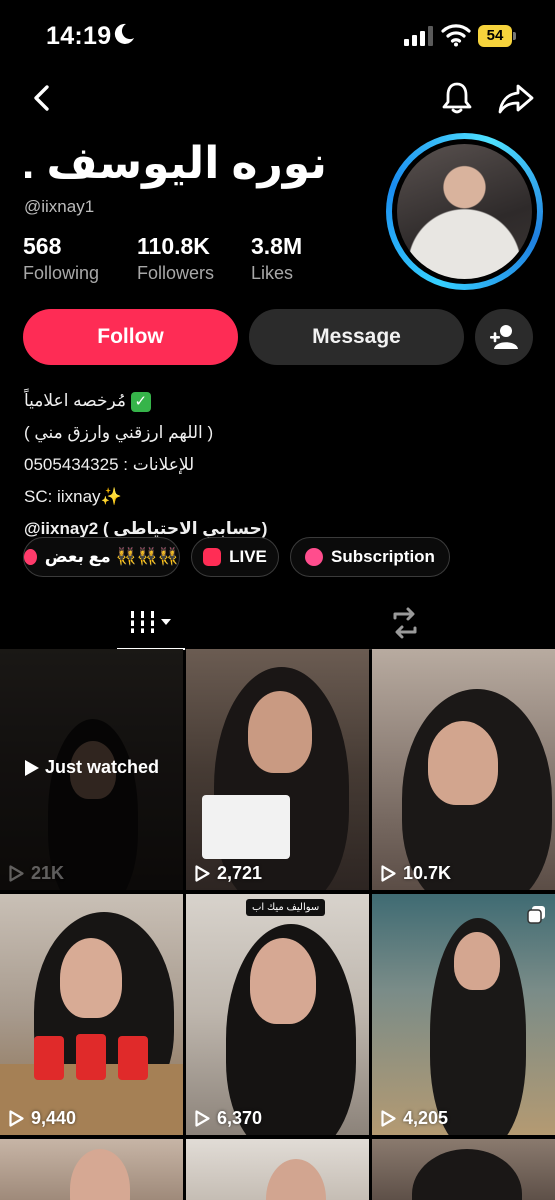  I want to click on bell-icon, so click(457, 98).